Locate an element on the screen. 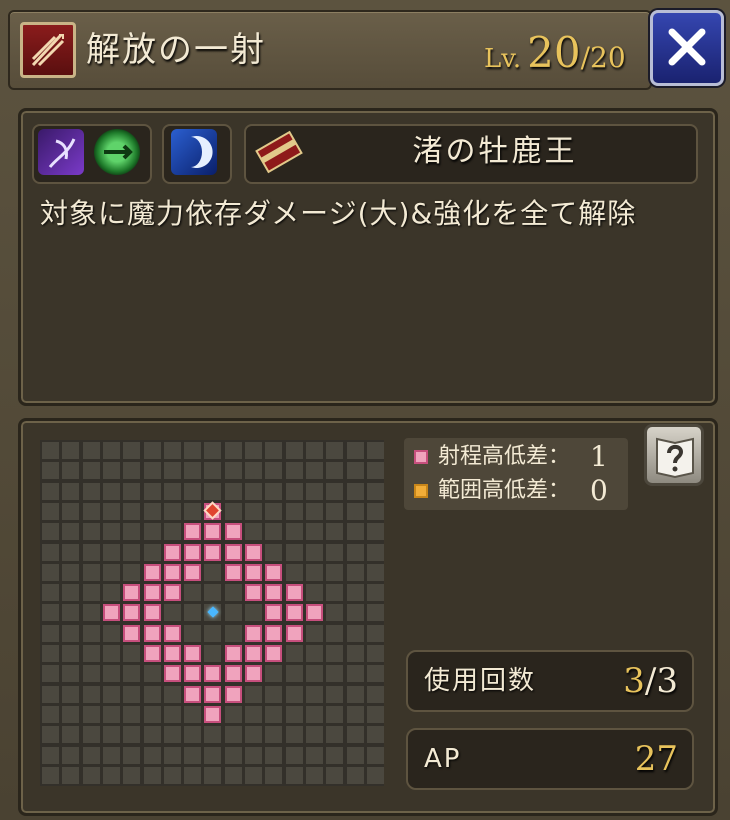  height-legend: 射程高低差： 1 範囲高低差： 0 is located at coordinates (516, 474).